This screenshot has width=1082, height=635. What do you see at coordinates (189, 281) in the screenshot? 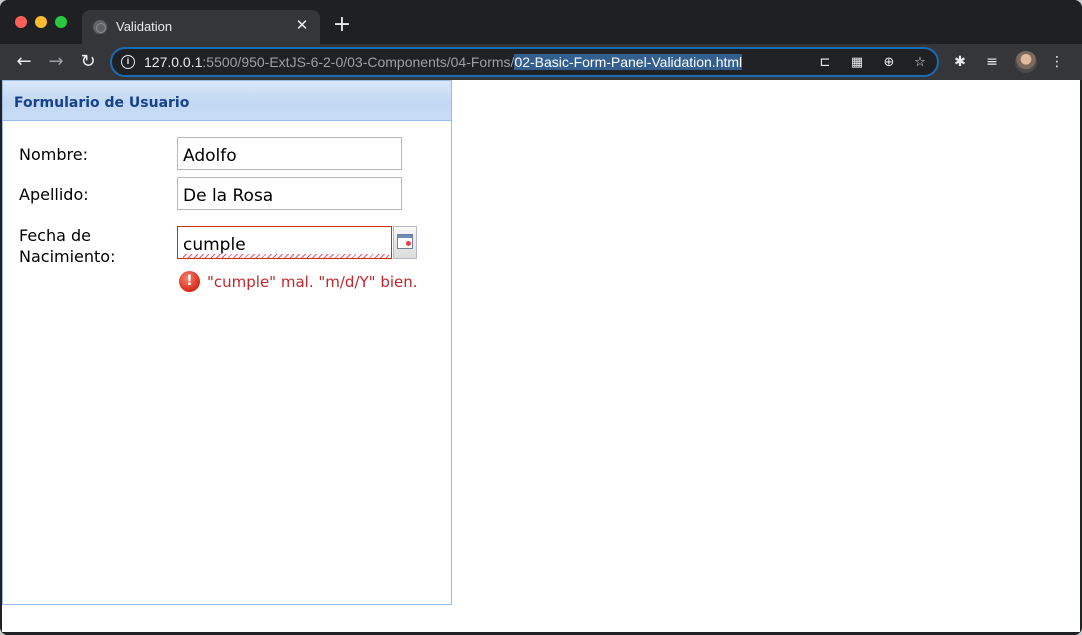
I see `error-icon: !` at bounding box center [189, 281].